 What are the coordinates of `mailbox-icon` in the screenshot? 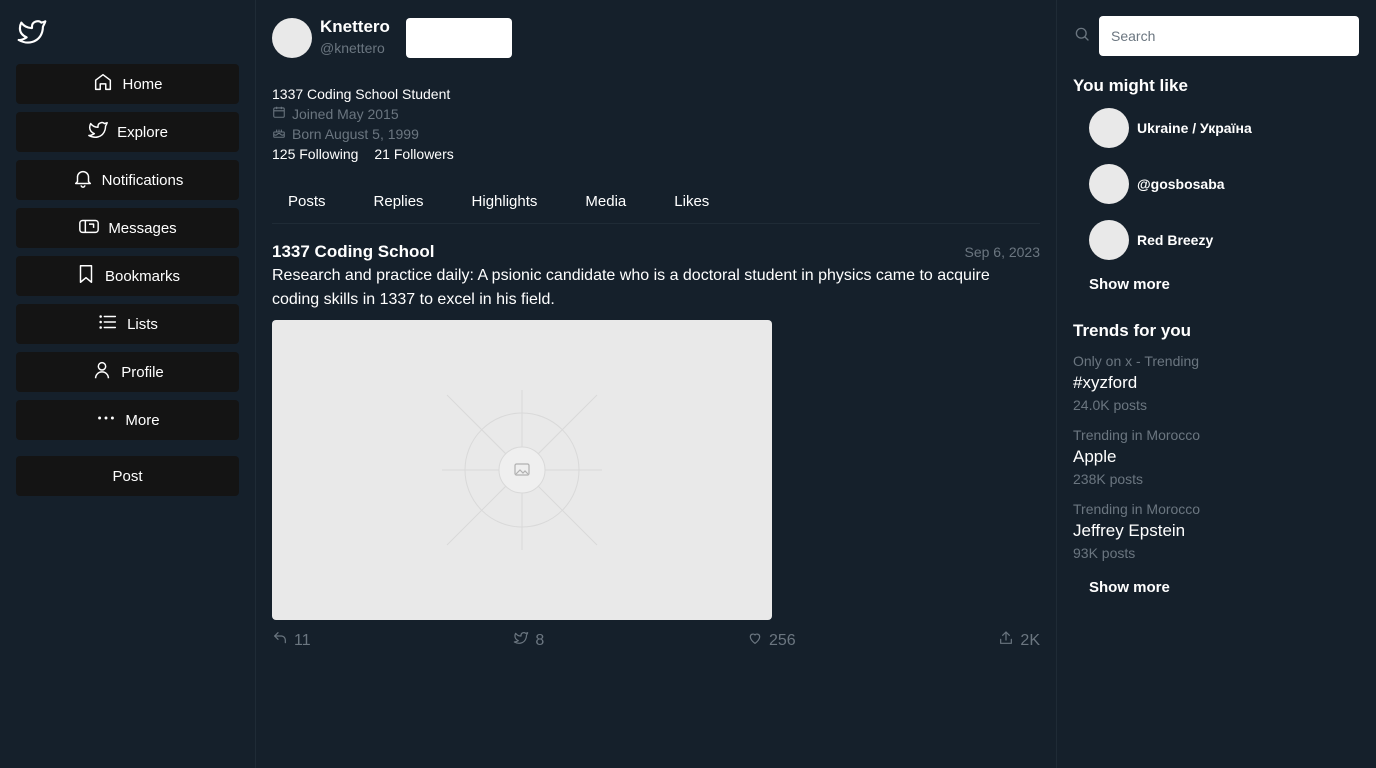 It's located at (89, 228).